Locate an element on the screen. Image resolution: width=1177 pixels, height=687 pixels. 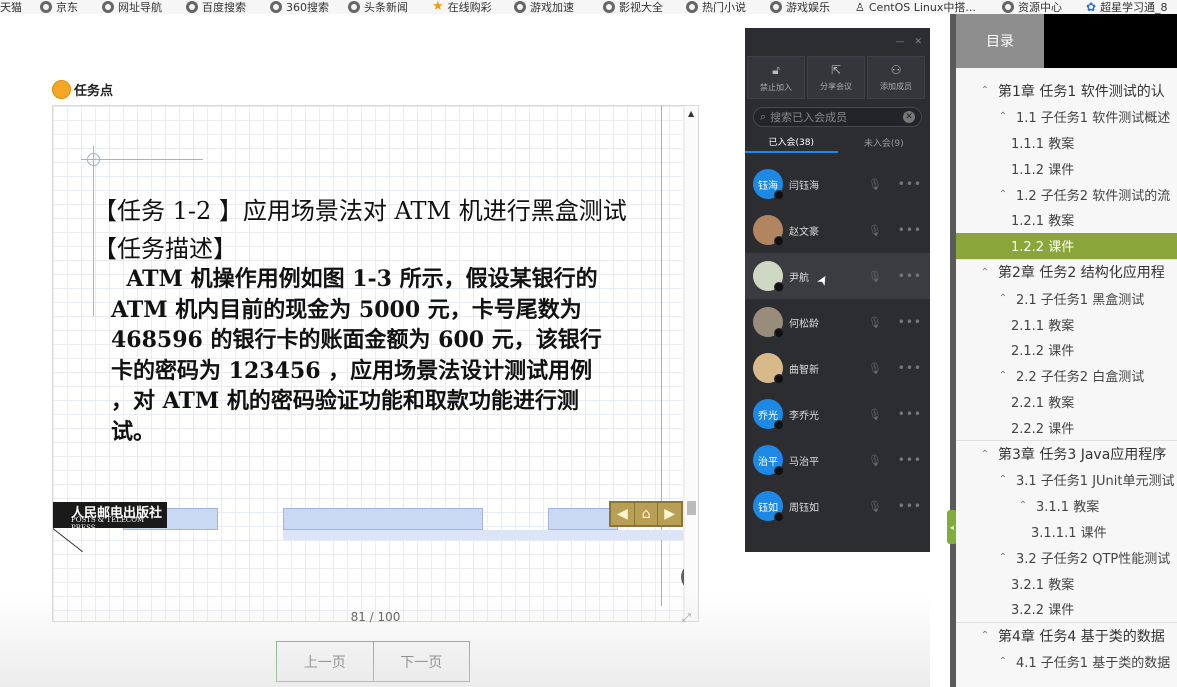
member-row: 赵文豪 🎙︎ ••• is located at coordinates (837, 230).